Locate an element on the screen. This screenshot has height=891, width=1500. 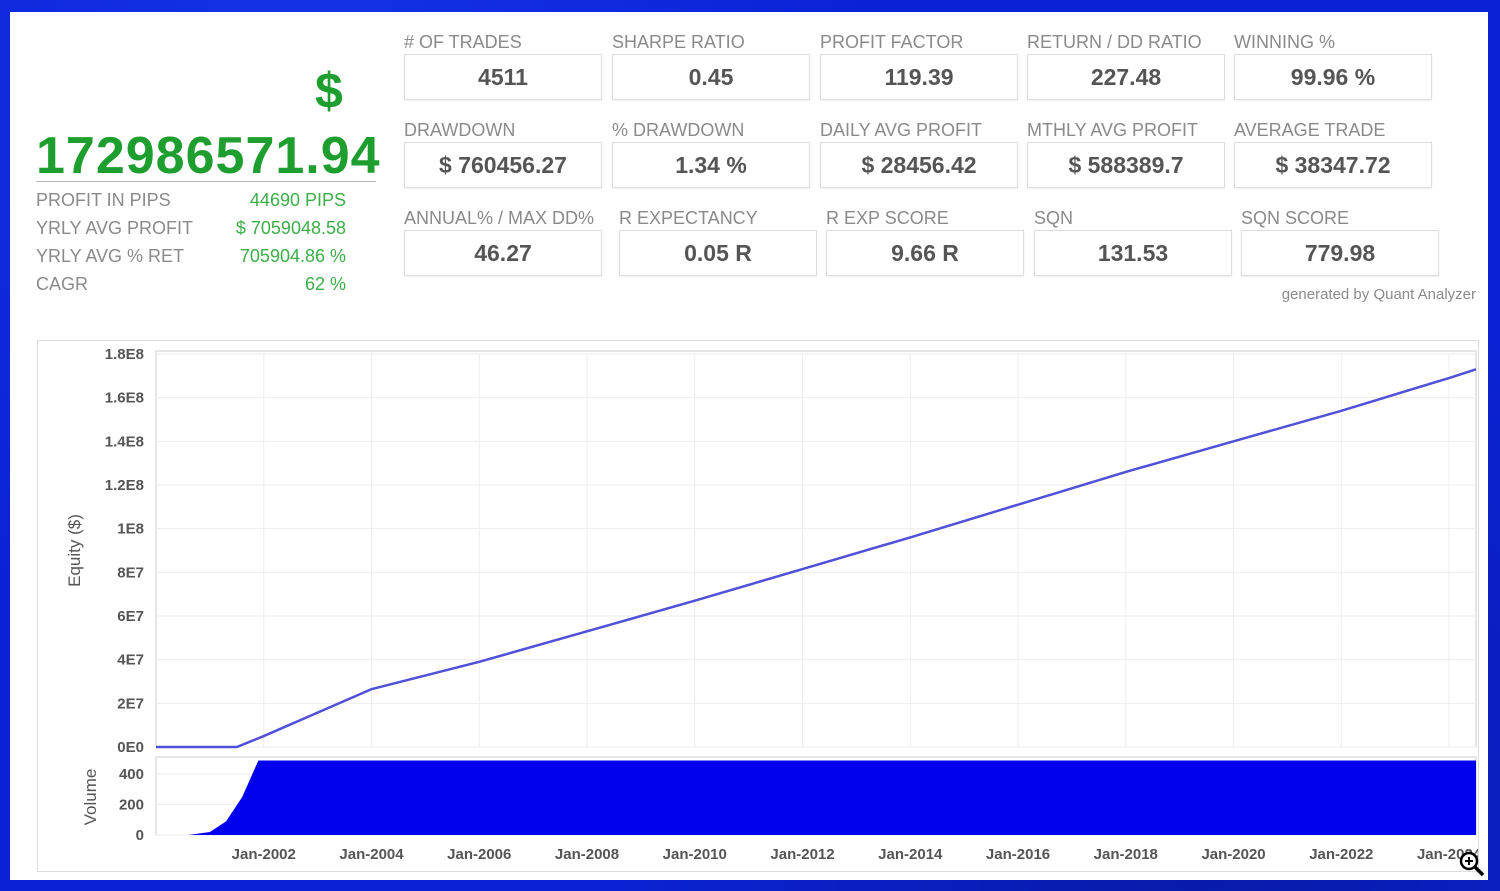
x-tick-label: Jan-2020 is located at coordinates (1233, 854).